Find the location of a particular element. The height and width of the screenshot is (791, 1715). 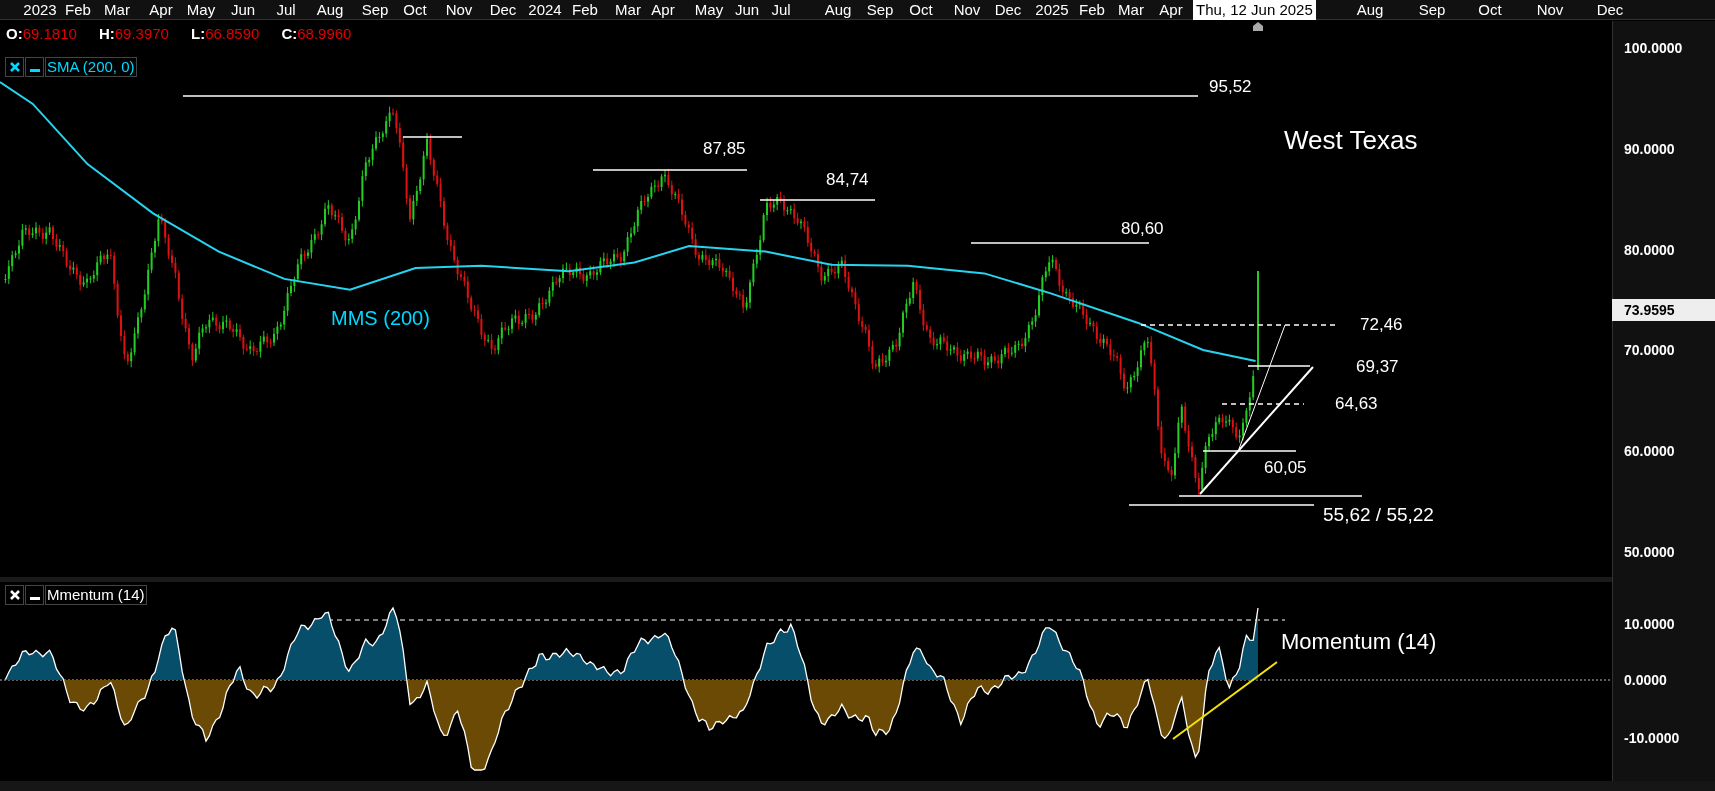

cursor-marker-icon is located at coordinates (1258, 26).